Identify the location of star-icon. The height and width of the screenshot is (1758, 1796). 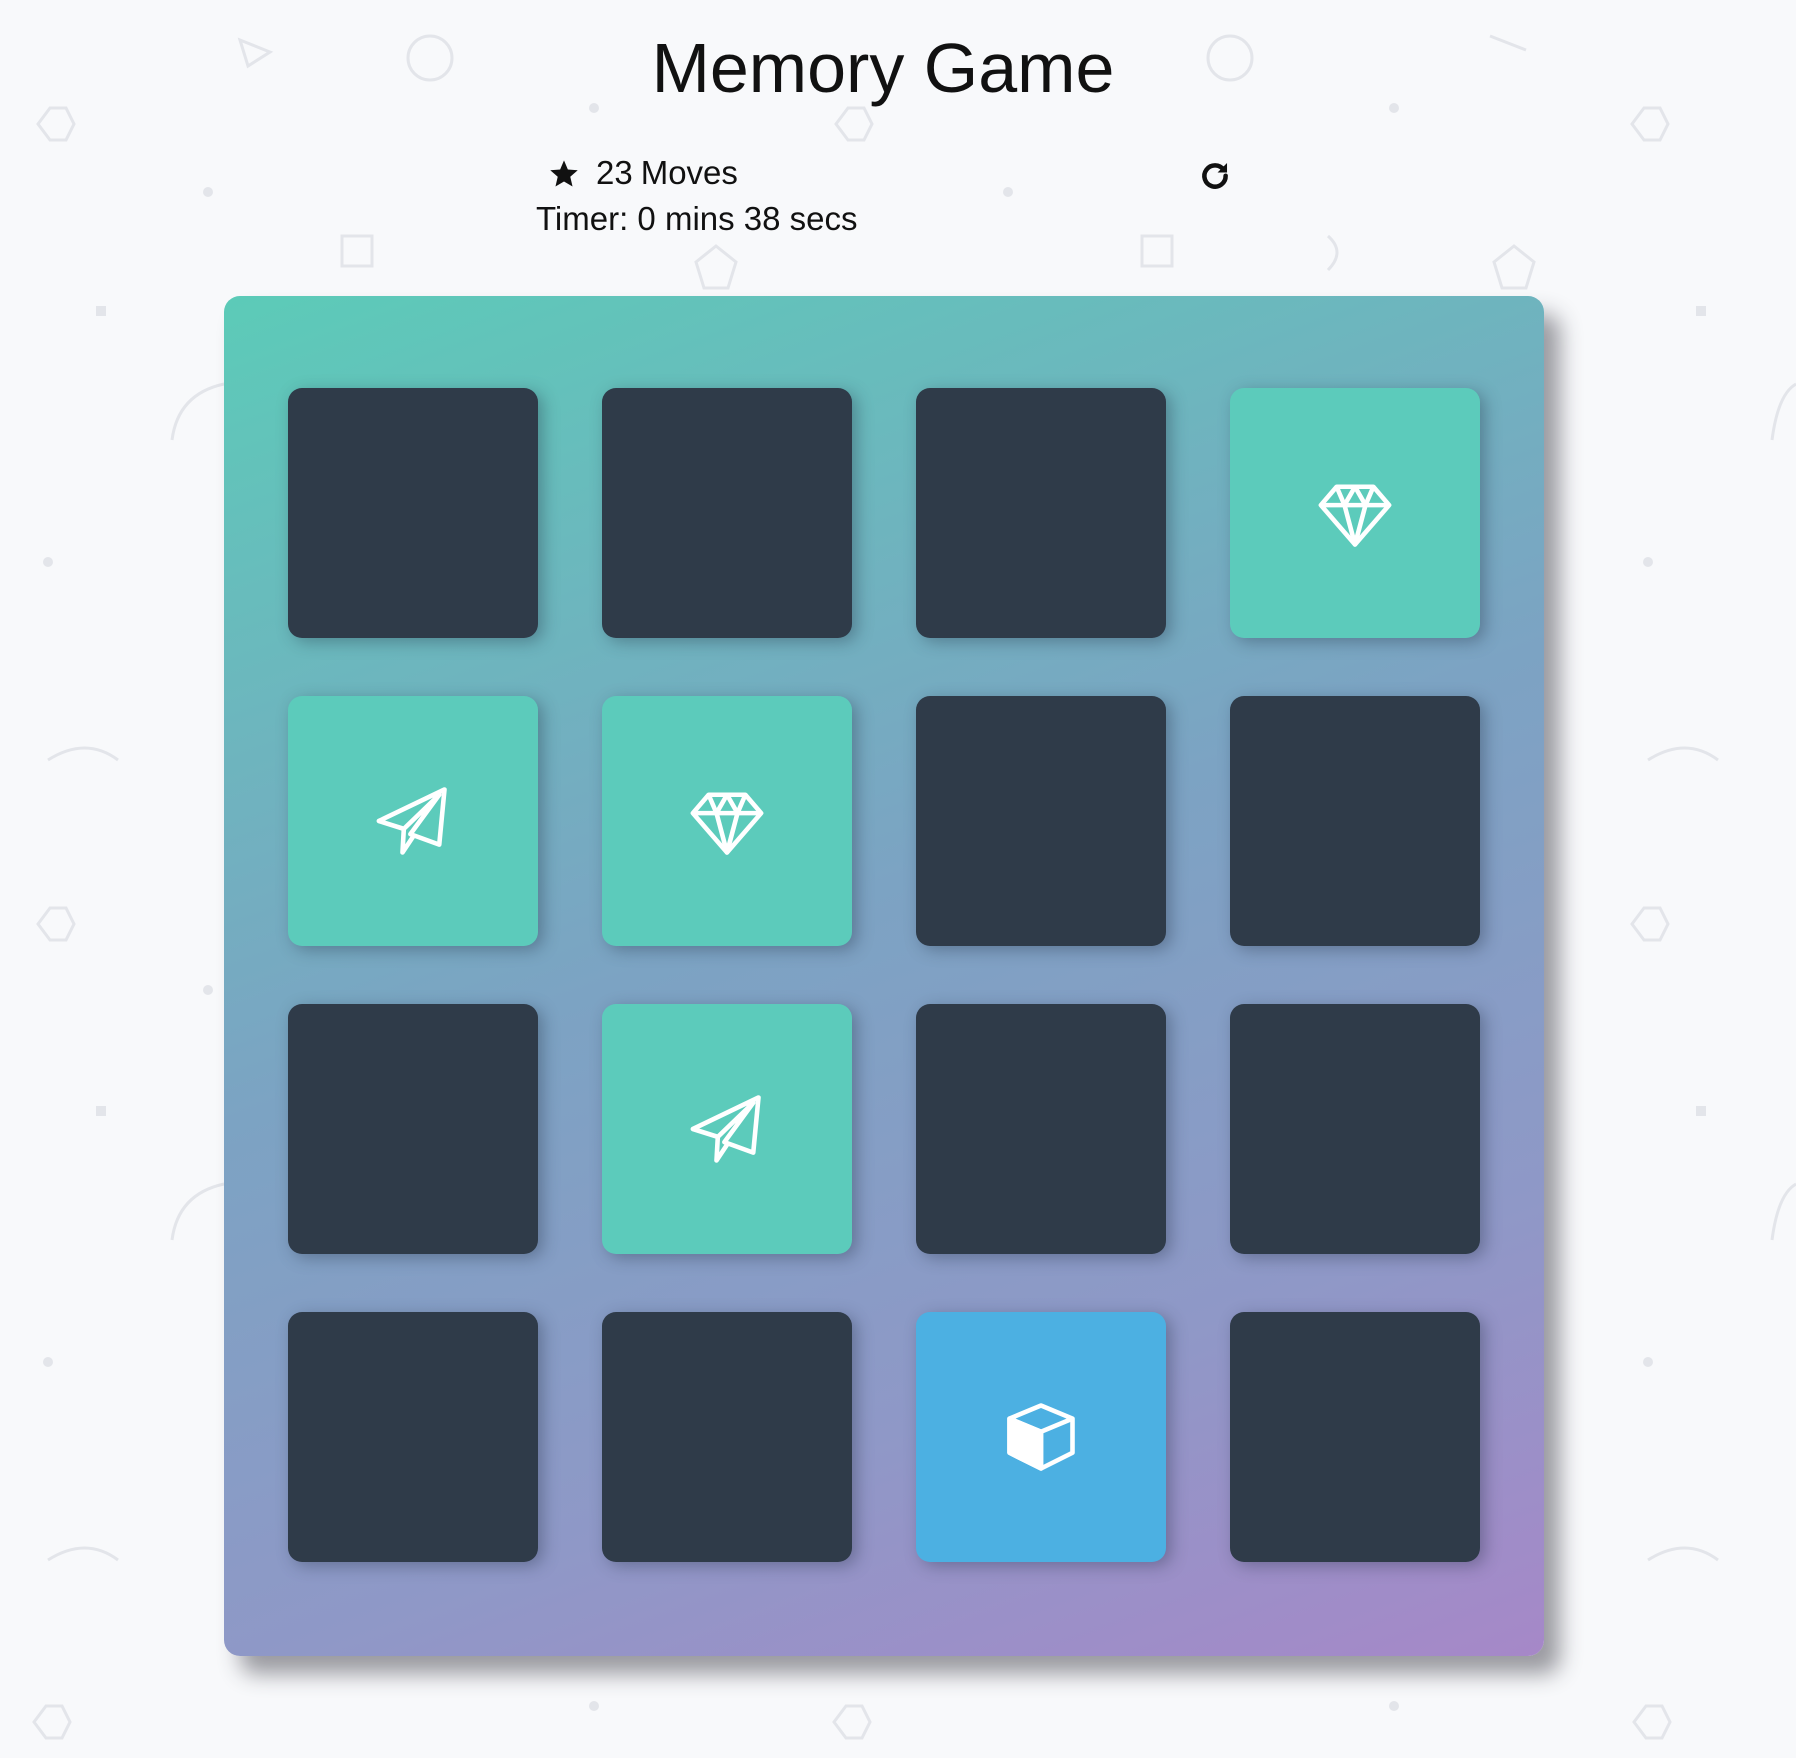
(564, 176).